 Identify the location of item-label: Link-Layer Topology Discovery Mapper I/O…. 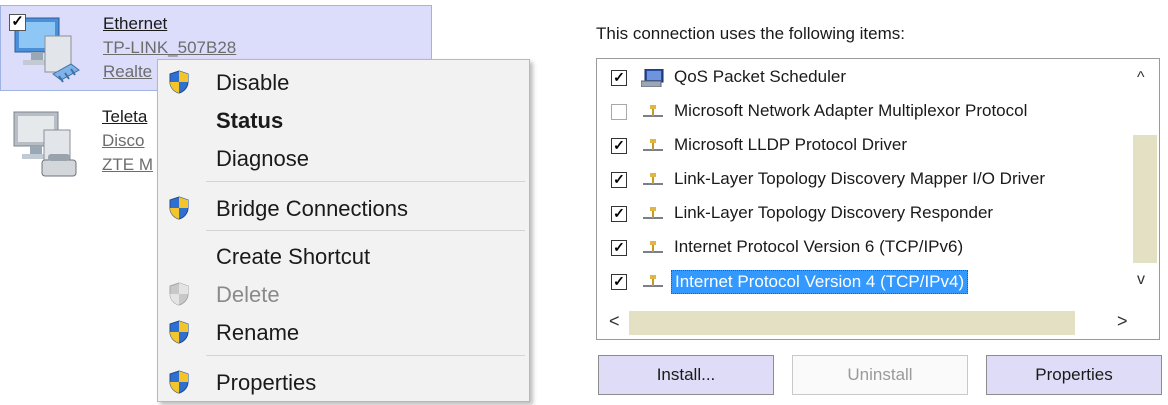
(859, 178).